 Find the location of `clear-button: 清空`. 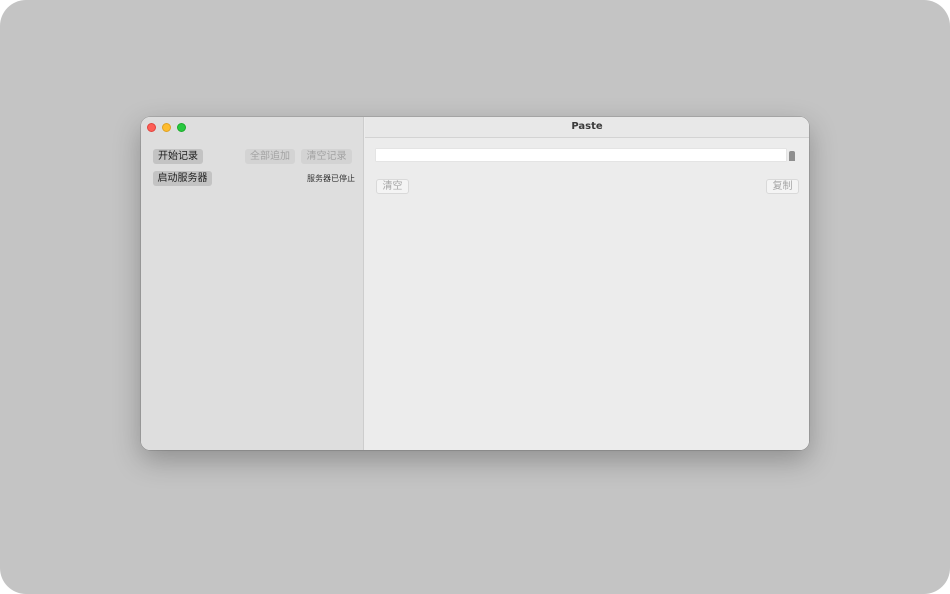

clear-button: 清空 is located at coordinates (392, 186).